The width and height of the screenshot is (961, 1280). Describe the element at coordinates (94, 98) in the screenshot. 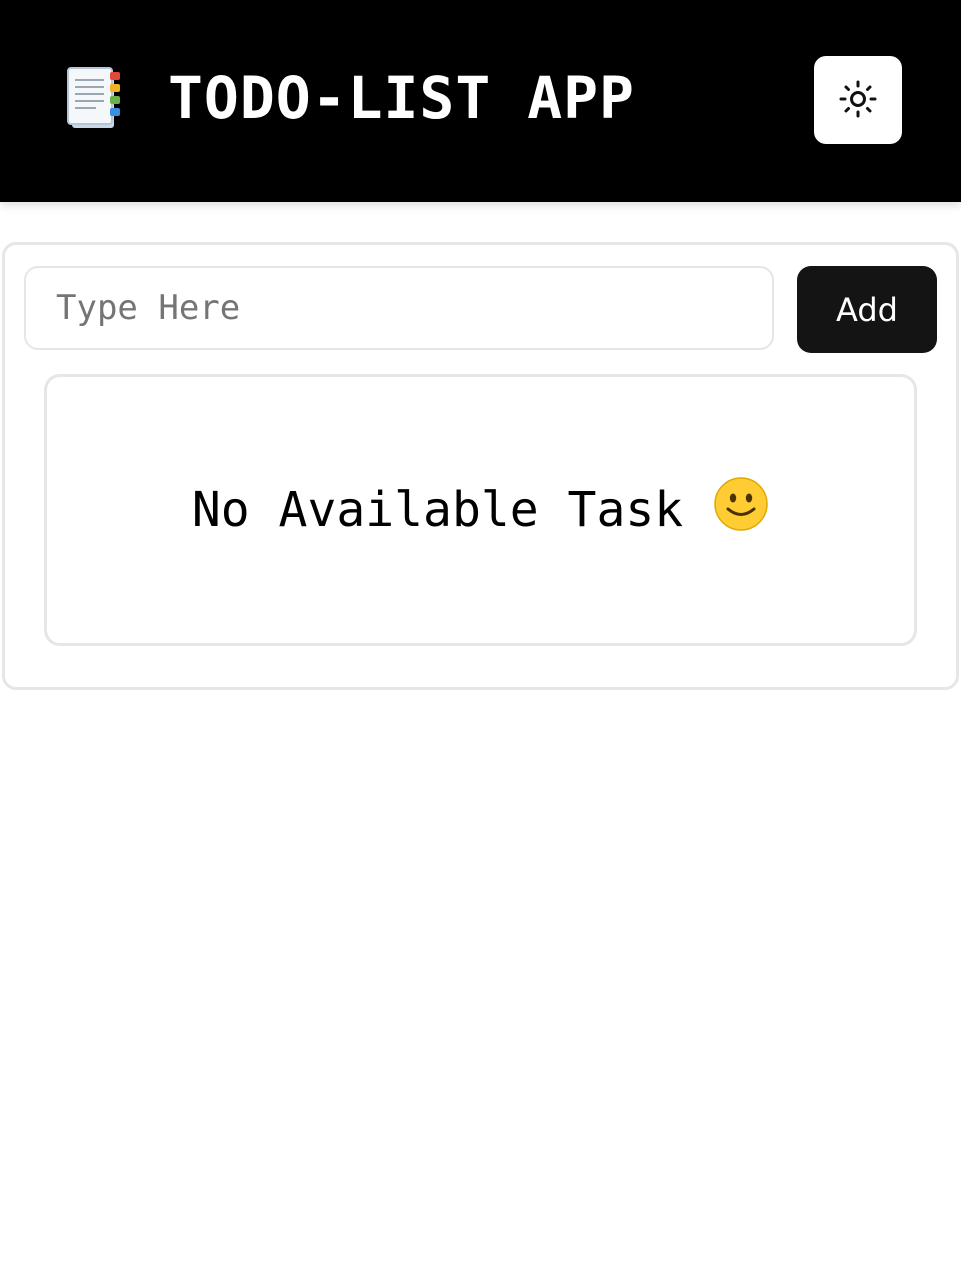

I see `notebook-icon` at that location.